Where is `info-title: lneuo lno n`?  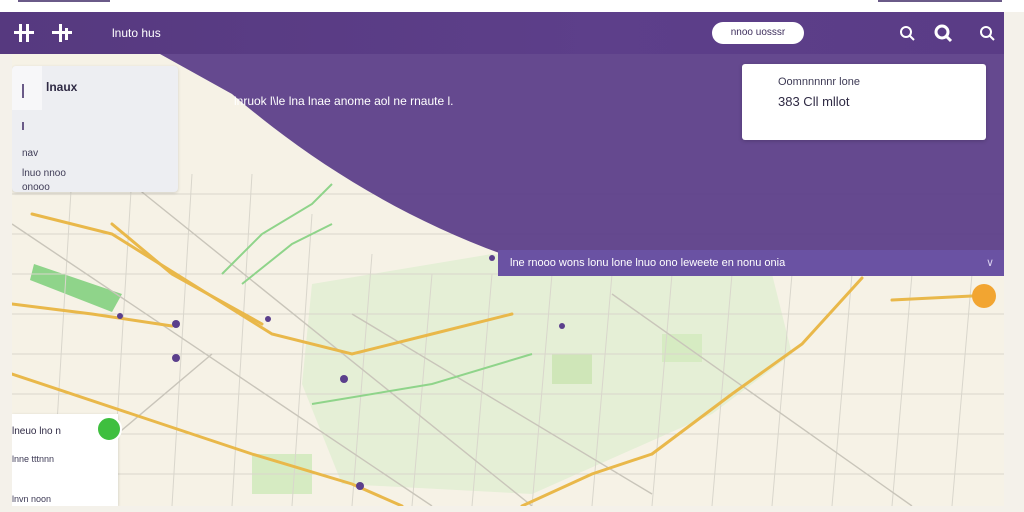 info-title: lneuo lno n is located at coordinates (36, 431).